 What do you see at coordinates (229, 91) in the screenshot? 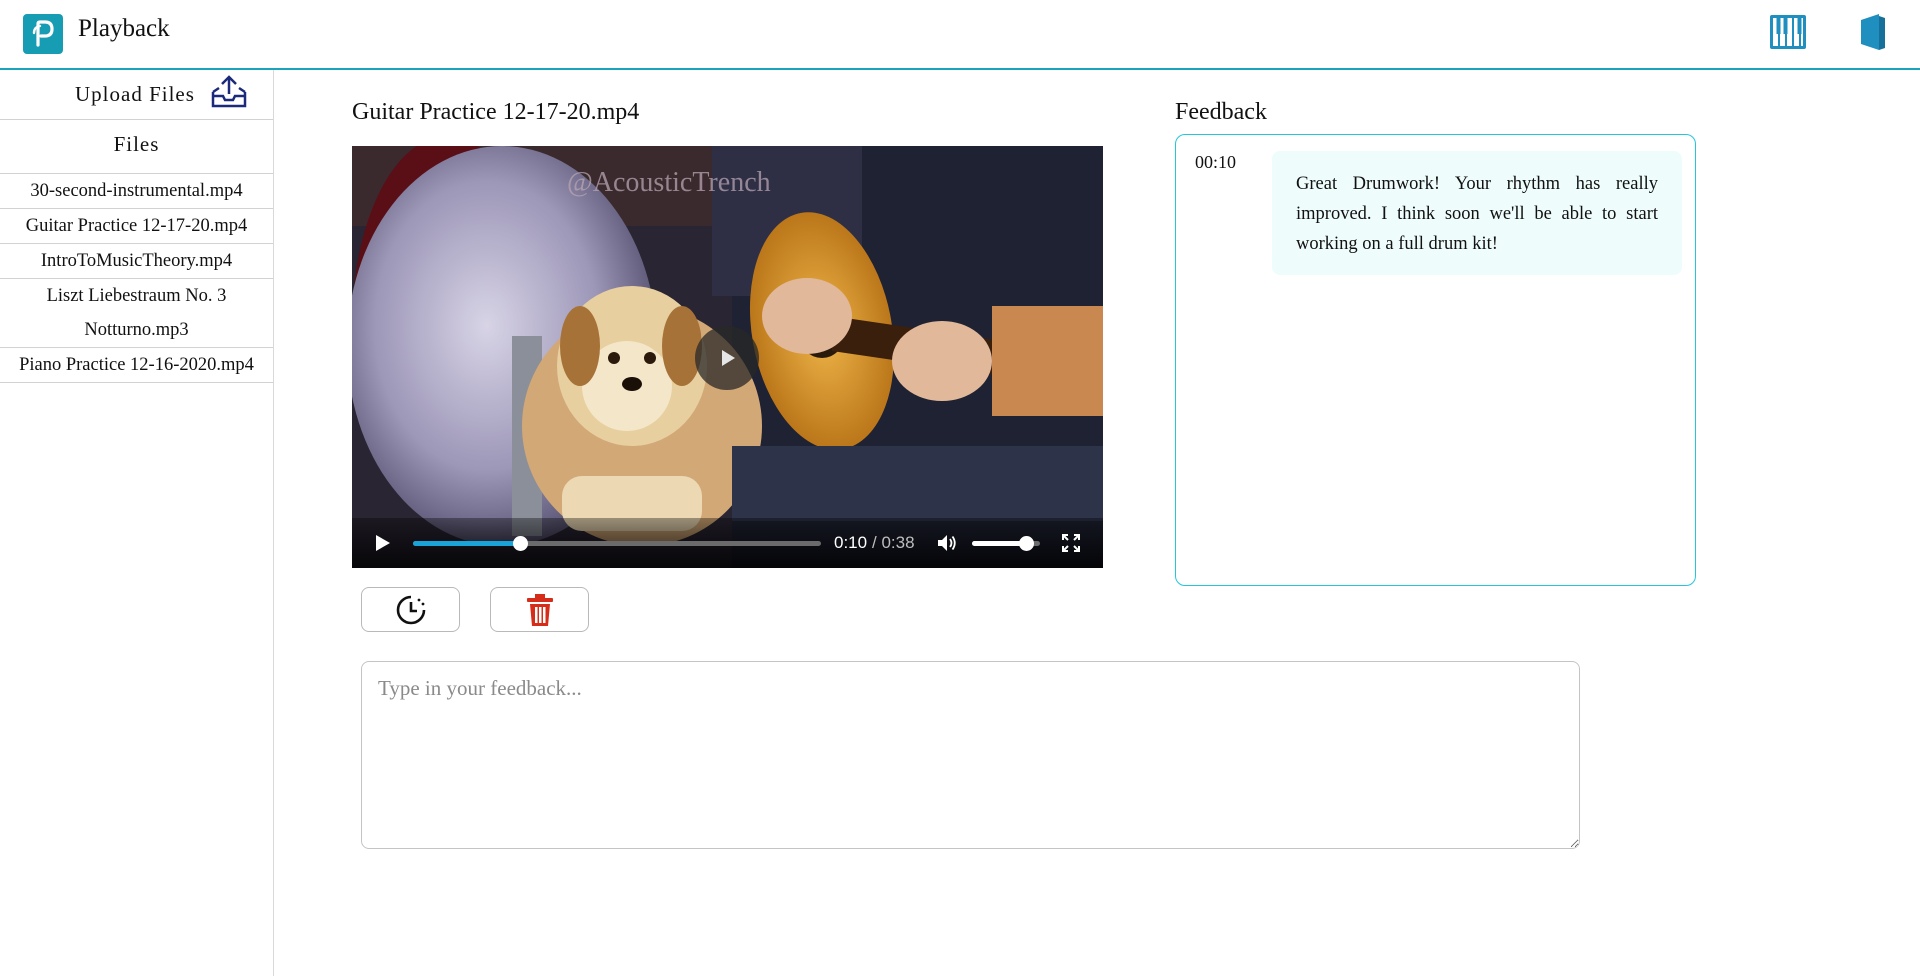
I see `upload-tray-icon` at bounding box center [229, 91].